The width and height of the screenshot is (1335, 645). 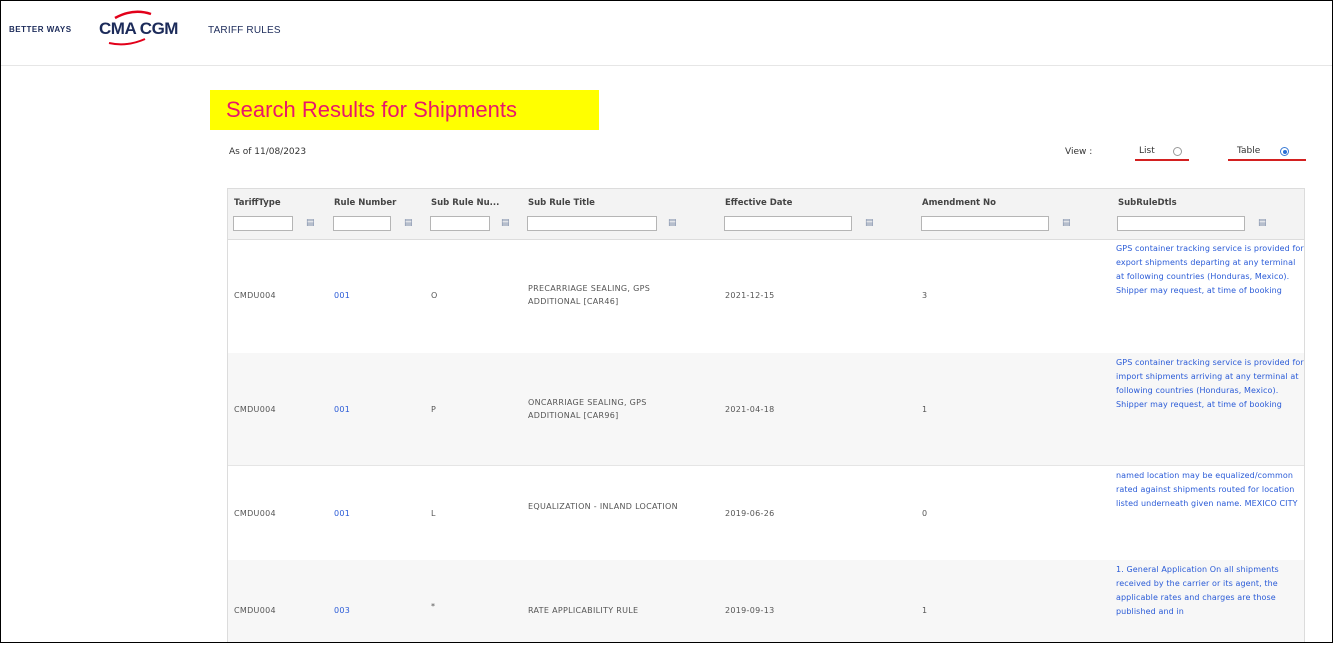 I want to click on effective-date-cell: 2019-06-26, so click(x=750, y=513).